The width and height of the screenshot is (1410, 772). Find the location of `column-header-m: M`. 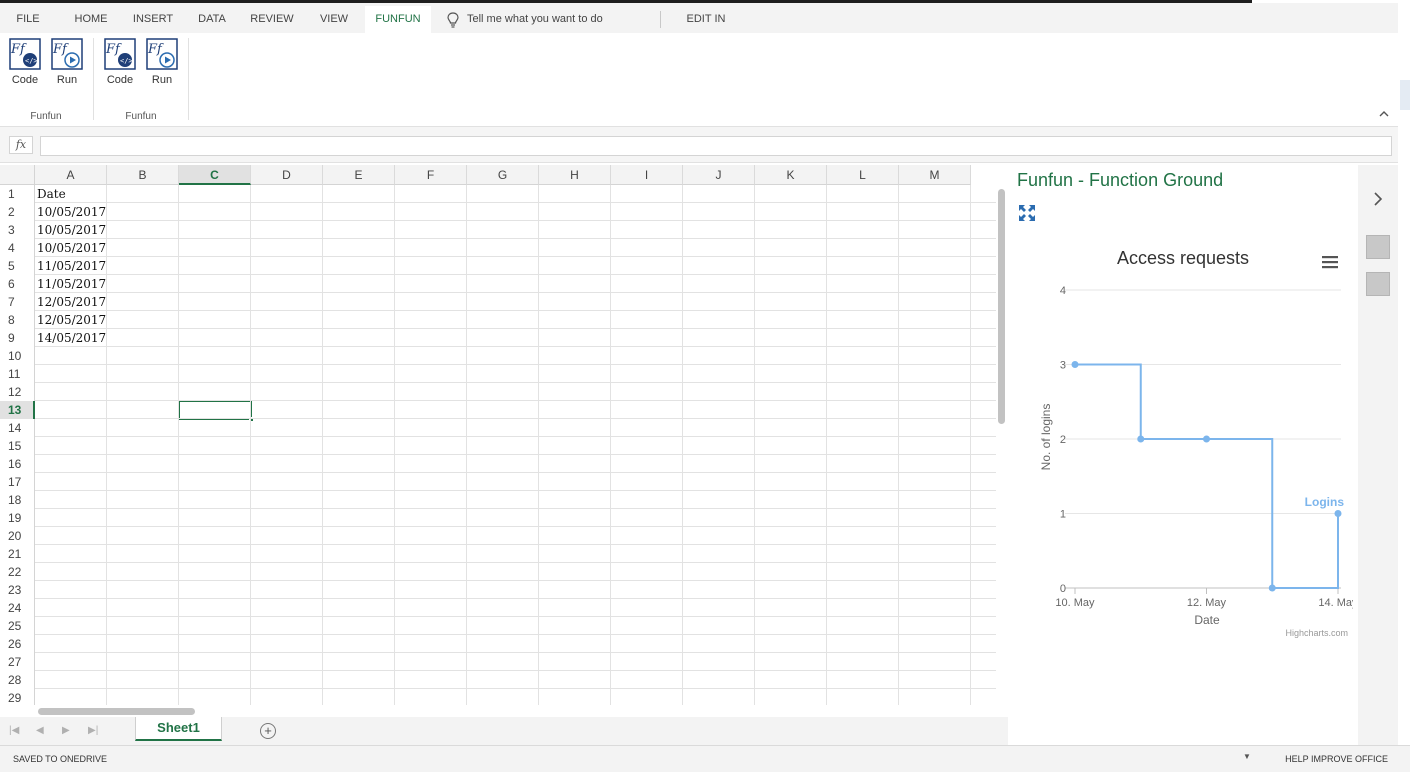

column-header-m: M is located at coordinates (935, 175).